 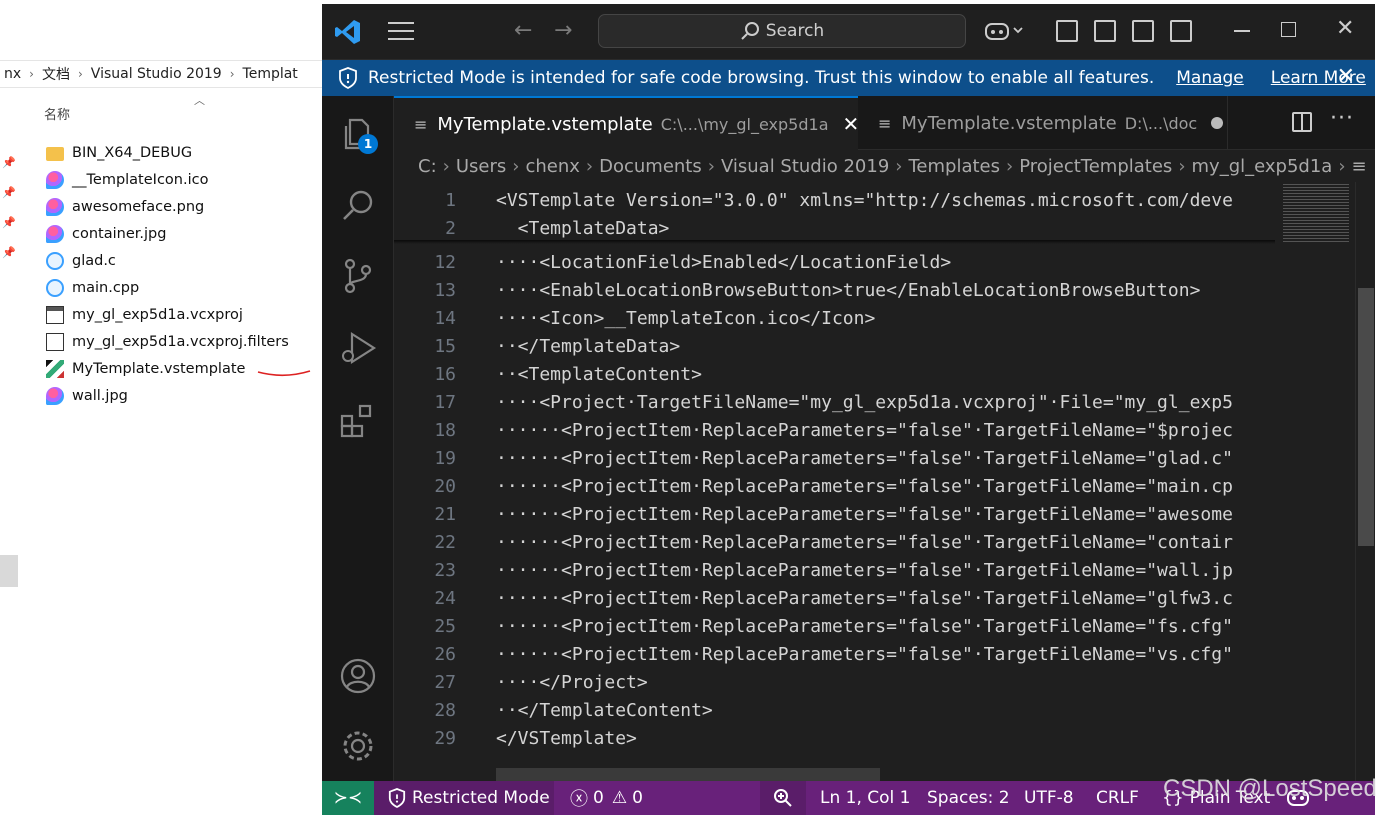 I want to click on file-item: my_gl_exp5d1a.vcxproj, so click(x=167, y=314).